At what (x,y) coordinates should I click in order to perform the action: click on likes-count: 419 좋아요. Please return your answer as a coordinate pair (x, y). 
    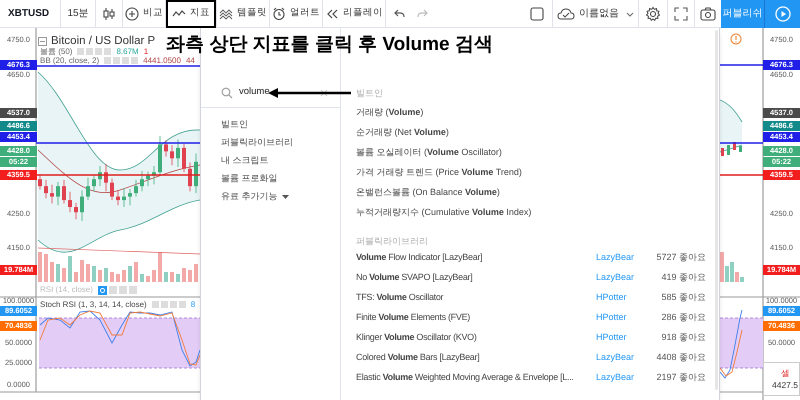
    Looking at the image, I should click on (683, 277).